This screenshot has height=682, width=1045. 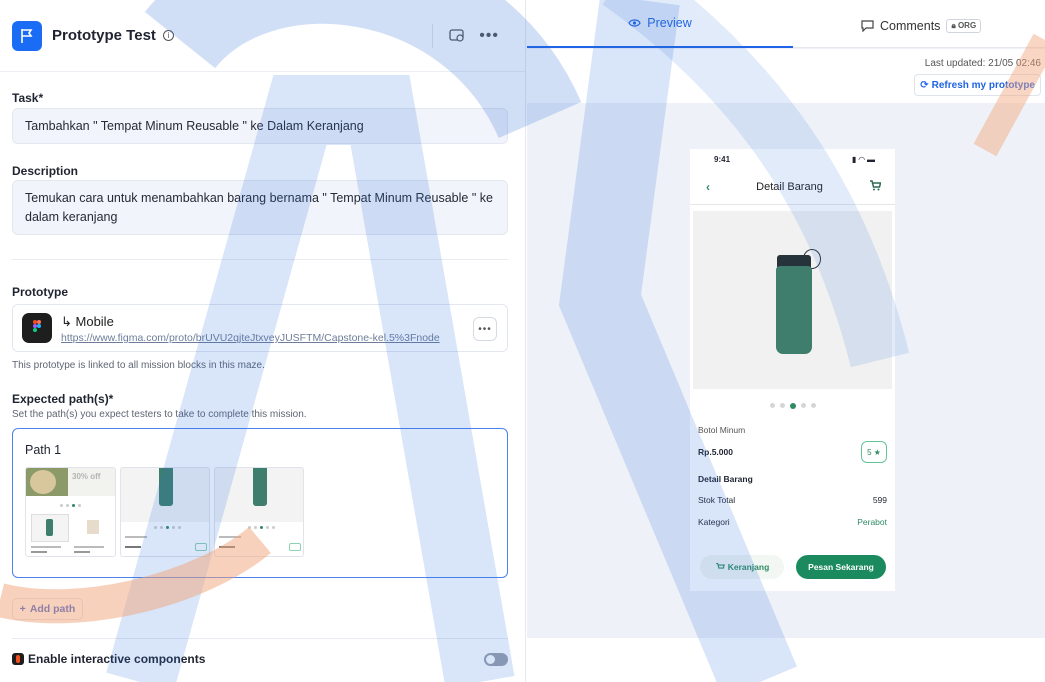 I want to click on product-name: Botol Minum, so click(x=722, y=430).